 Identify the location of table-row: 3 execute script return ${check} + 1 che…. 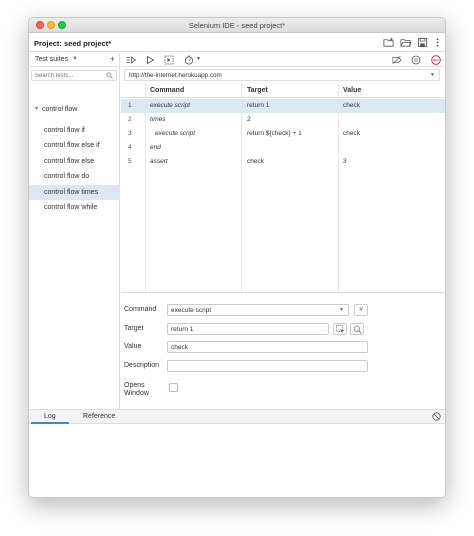
(283, 134).